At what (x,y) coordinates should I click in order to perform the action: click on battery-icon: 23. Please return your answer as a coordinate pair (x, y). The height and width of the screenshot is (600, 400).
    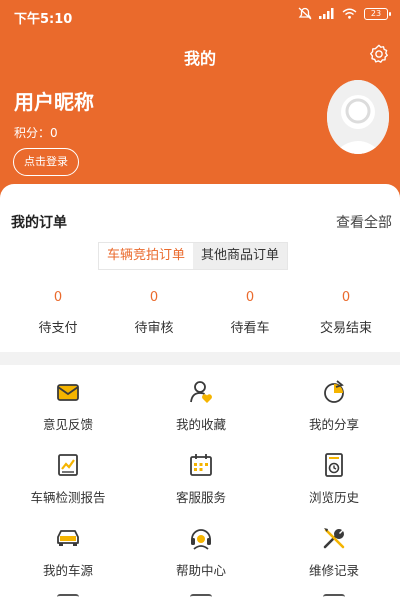
    Looking at the image, I should click on (377, 13).